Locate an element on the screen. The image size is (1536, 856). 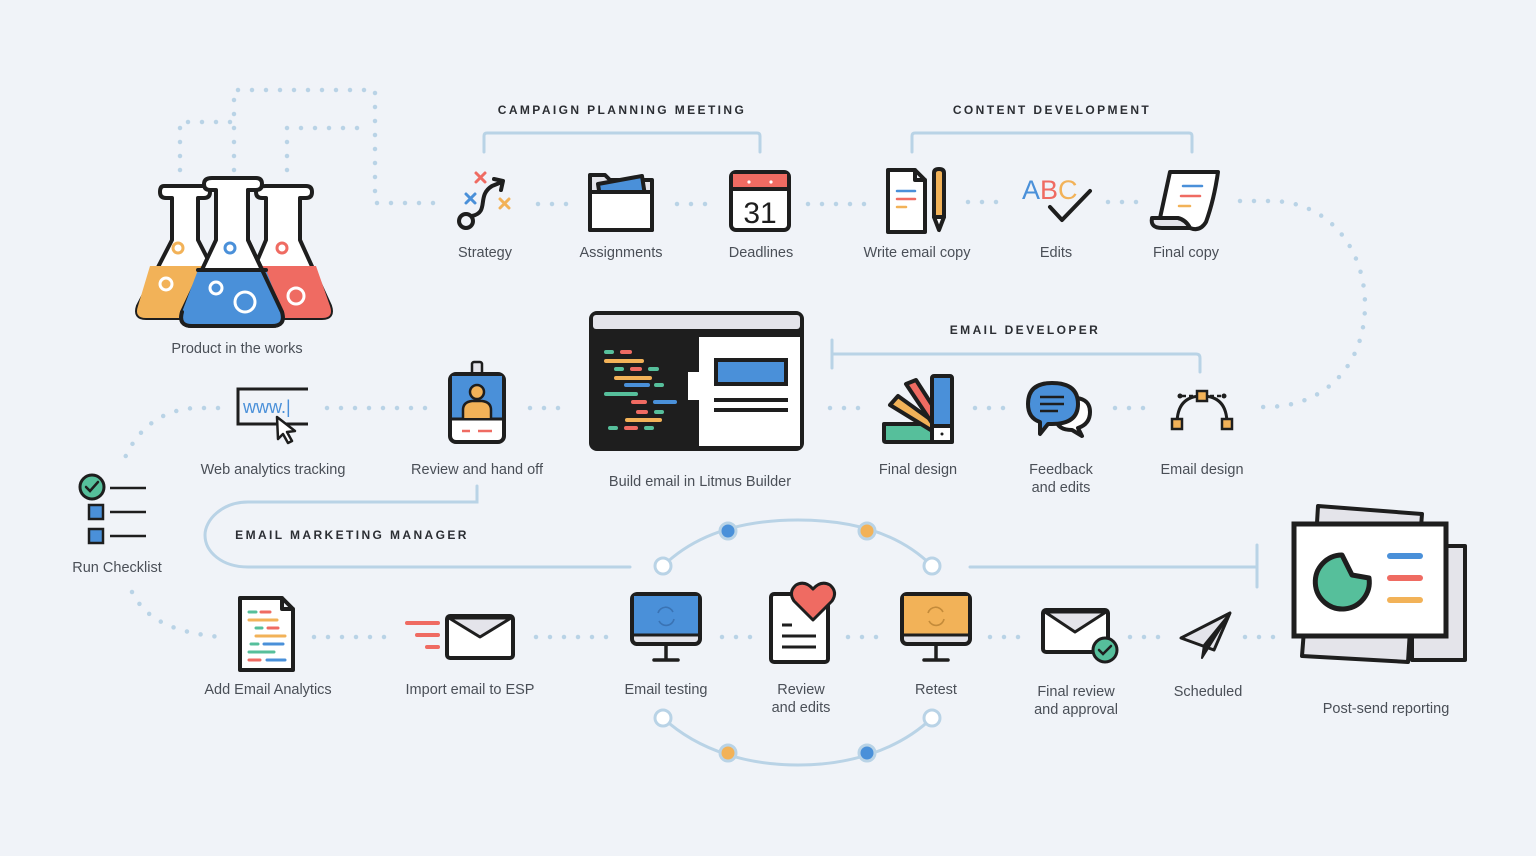
calendar-icon: 31 is located at coordinates (760, 201).